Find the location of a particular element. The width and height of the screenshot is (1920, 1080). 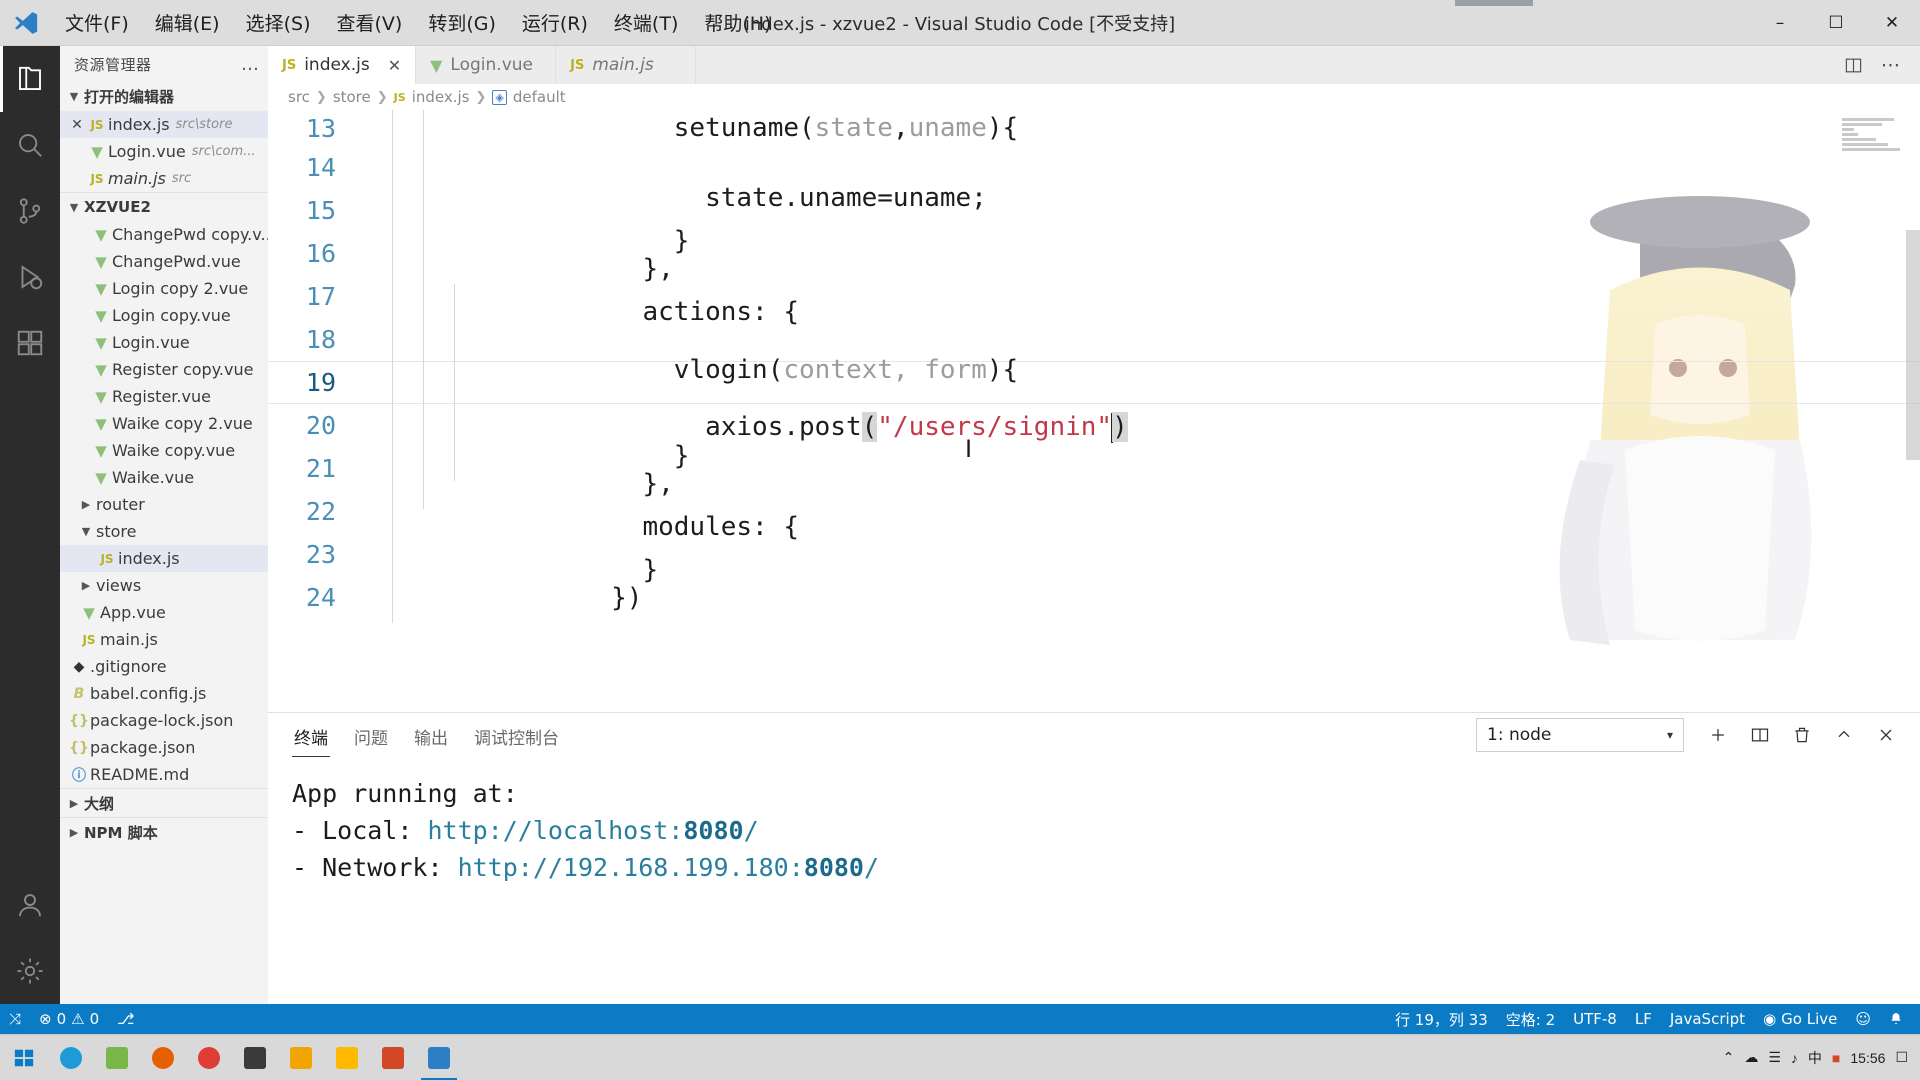

tree-item: ▼ Waike.vue is located at coordinates (164, 477).